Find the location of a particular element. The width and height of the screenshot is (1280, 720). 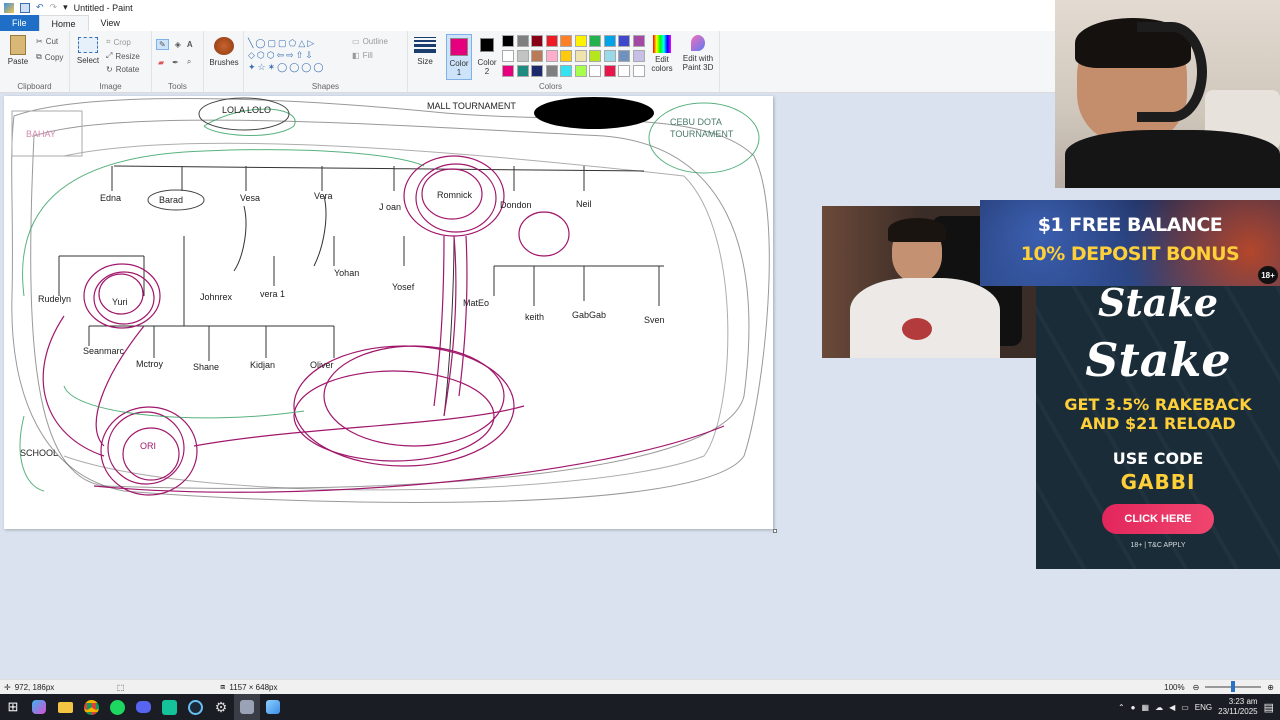

pencil-icon: ✎ is located at coordinates (162, 44).